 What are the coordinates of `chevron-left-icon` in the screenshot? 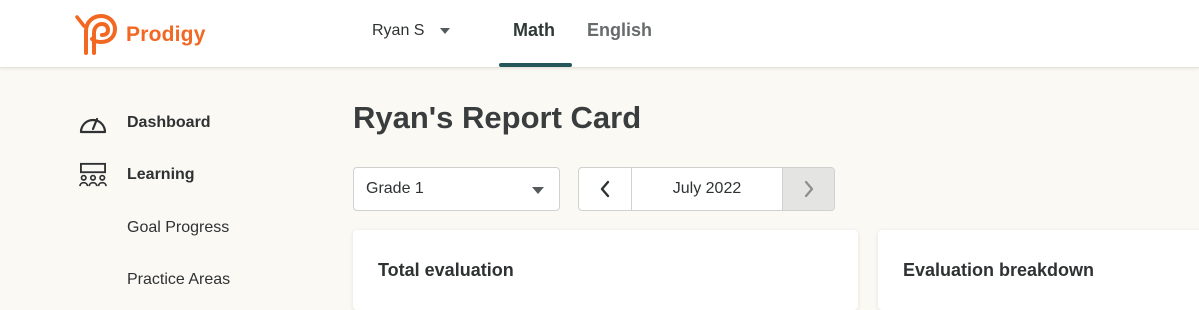 It's located at (605, 189).